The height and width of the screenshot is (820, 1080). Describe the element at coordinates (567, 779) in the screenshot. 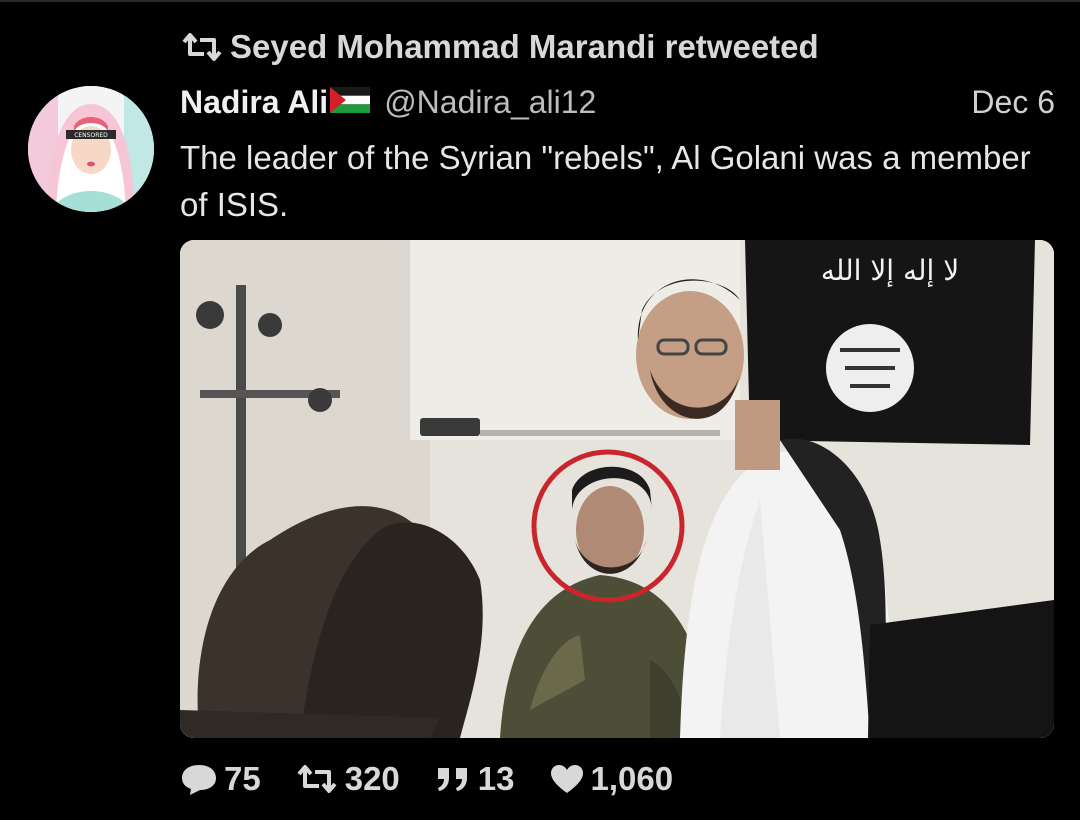

I see `heart-icon` at that location.